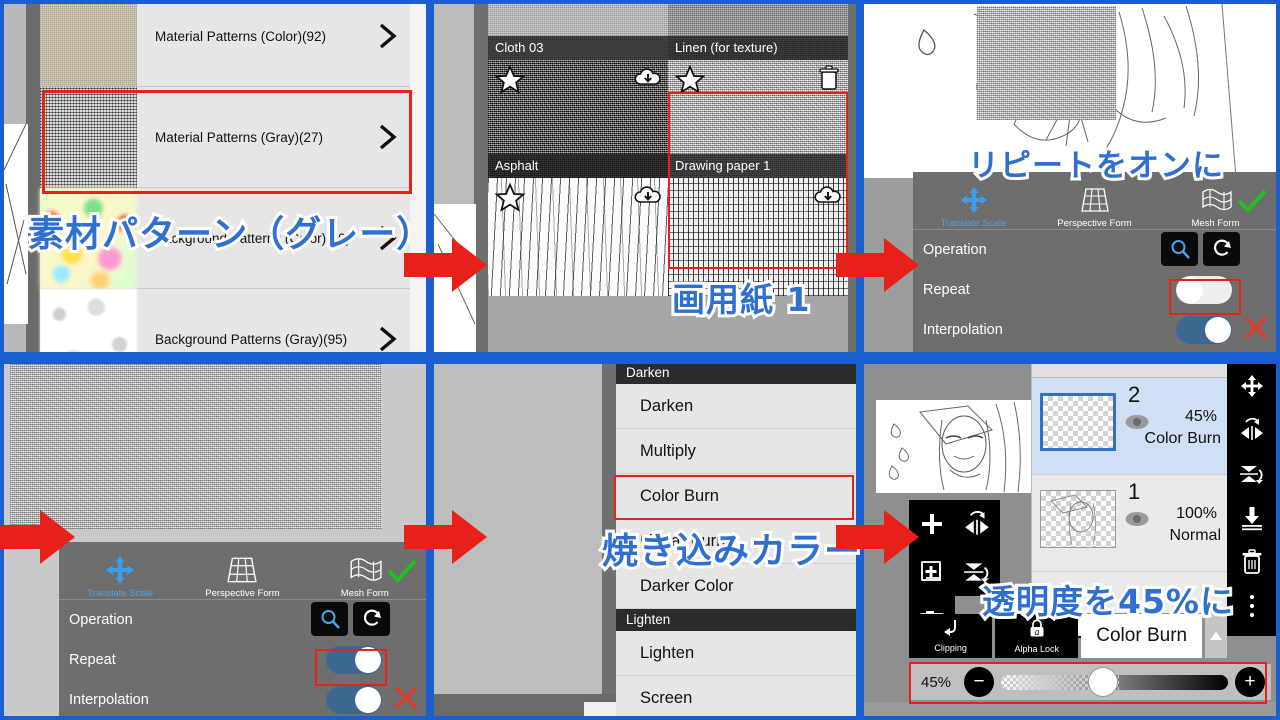 The width and height of the screenshot is (1280, 720). Describe the element at coordinates (33, 178) in the screenshot. I see `panel1-left-dark-strip` at that location.